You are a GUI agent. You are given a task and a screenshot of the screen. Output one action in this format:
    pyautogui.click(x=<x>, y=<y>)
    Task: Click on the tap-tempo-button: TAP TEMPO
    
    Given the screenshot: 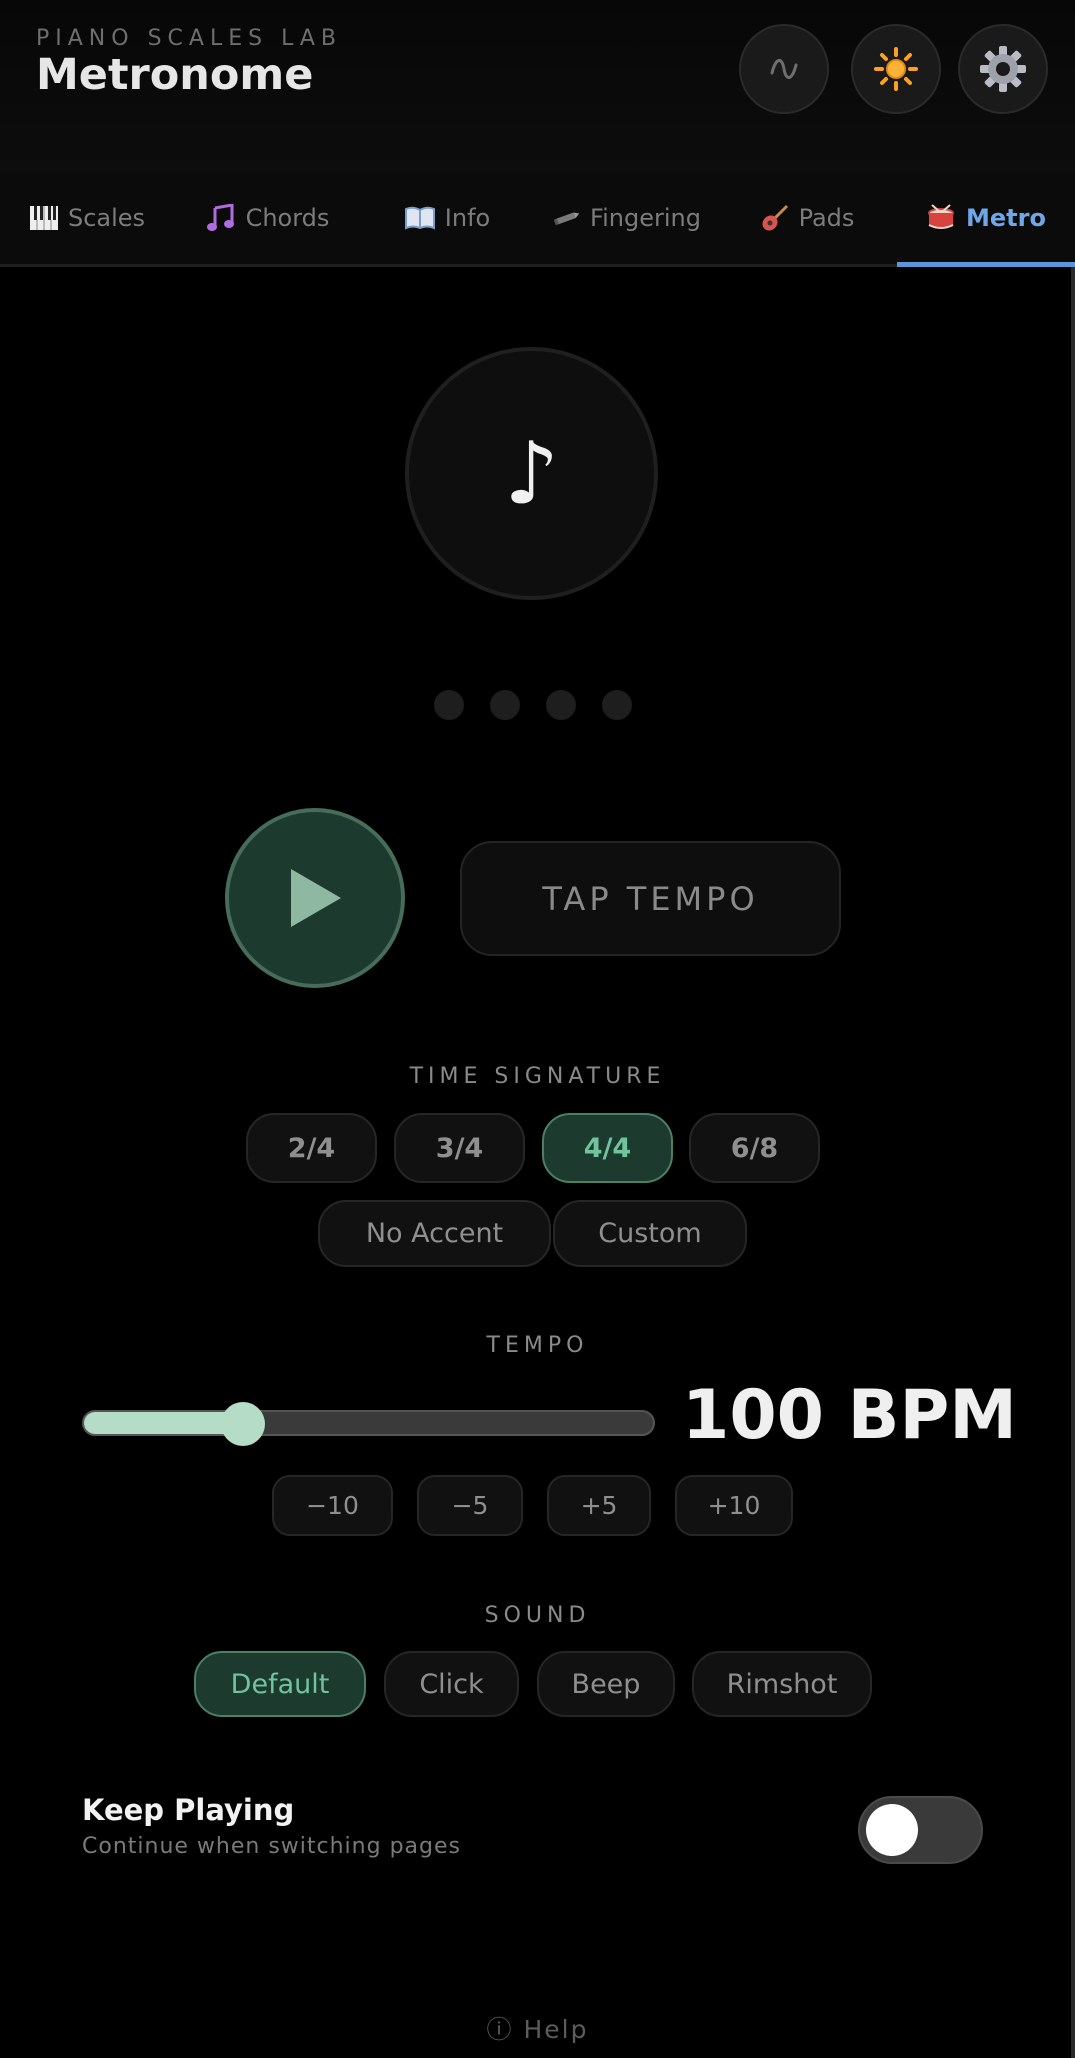 What is the action you would take?
    pyautogui.click(x=650, y=898)
    